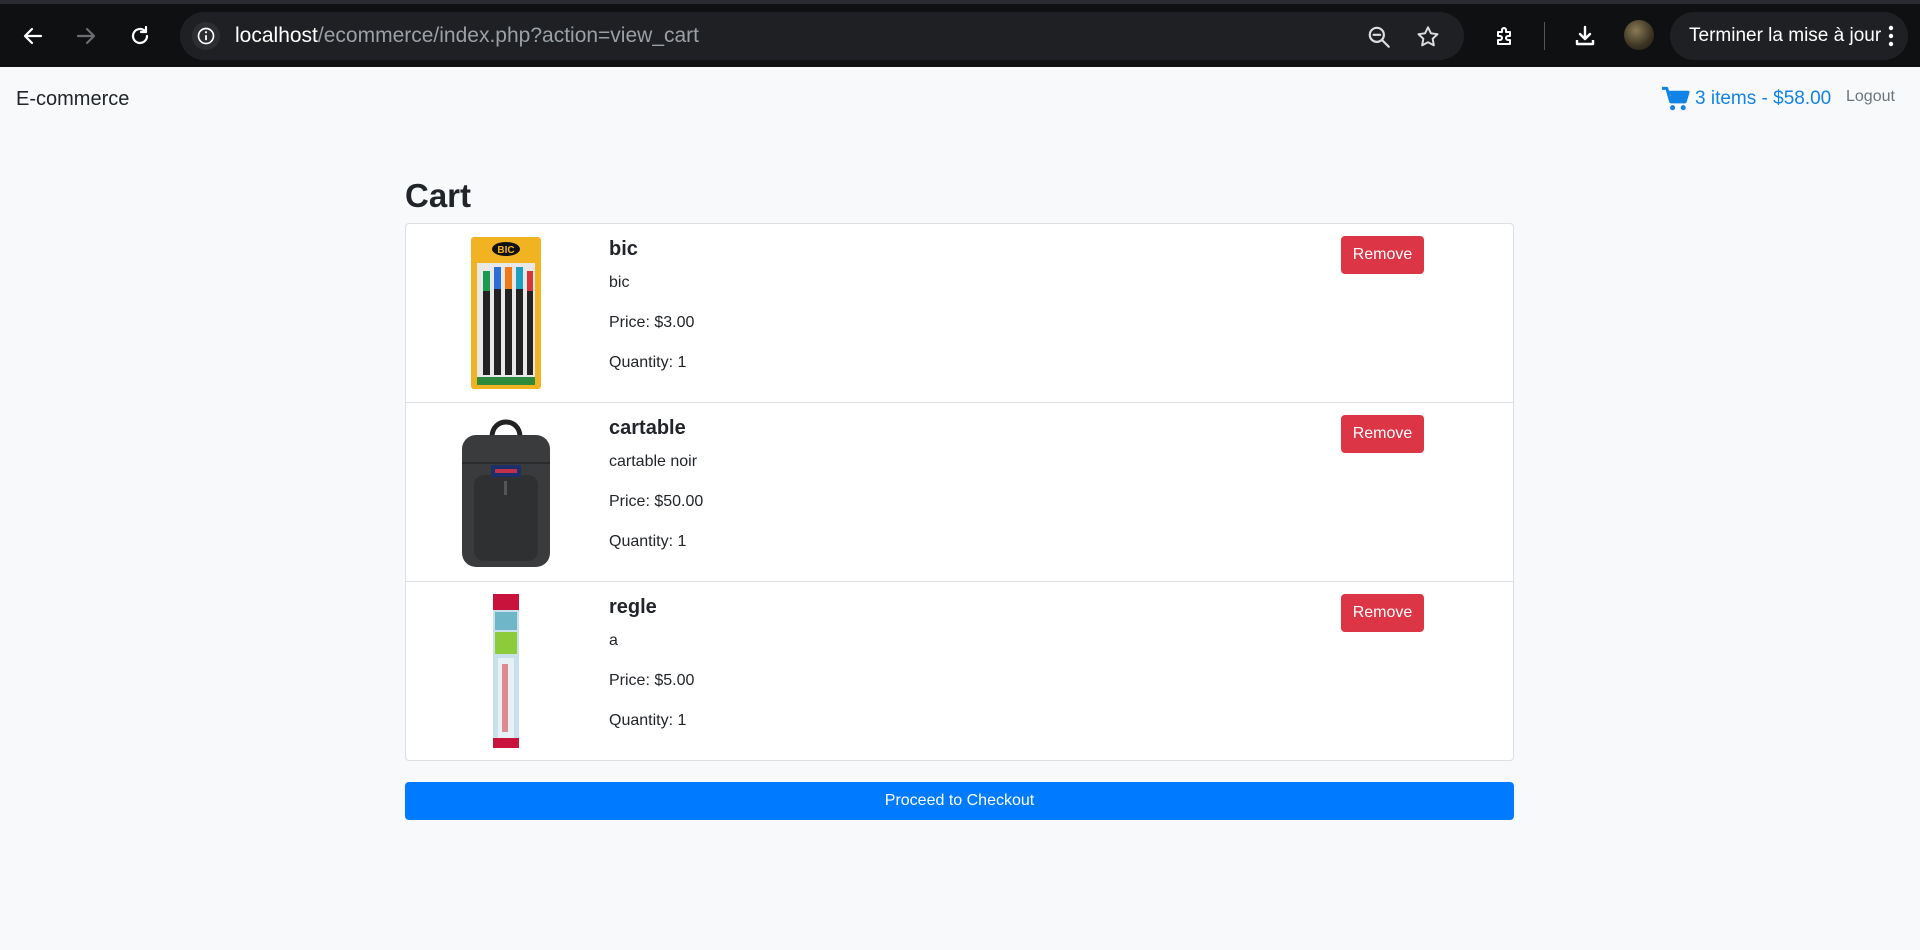  Describe the element at coordinates (652, 680) in the screenshot. I see `item-price: Price: $5.00` at that location.